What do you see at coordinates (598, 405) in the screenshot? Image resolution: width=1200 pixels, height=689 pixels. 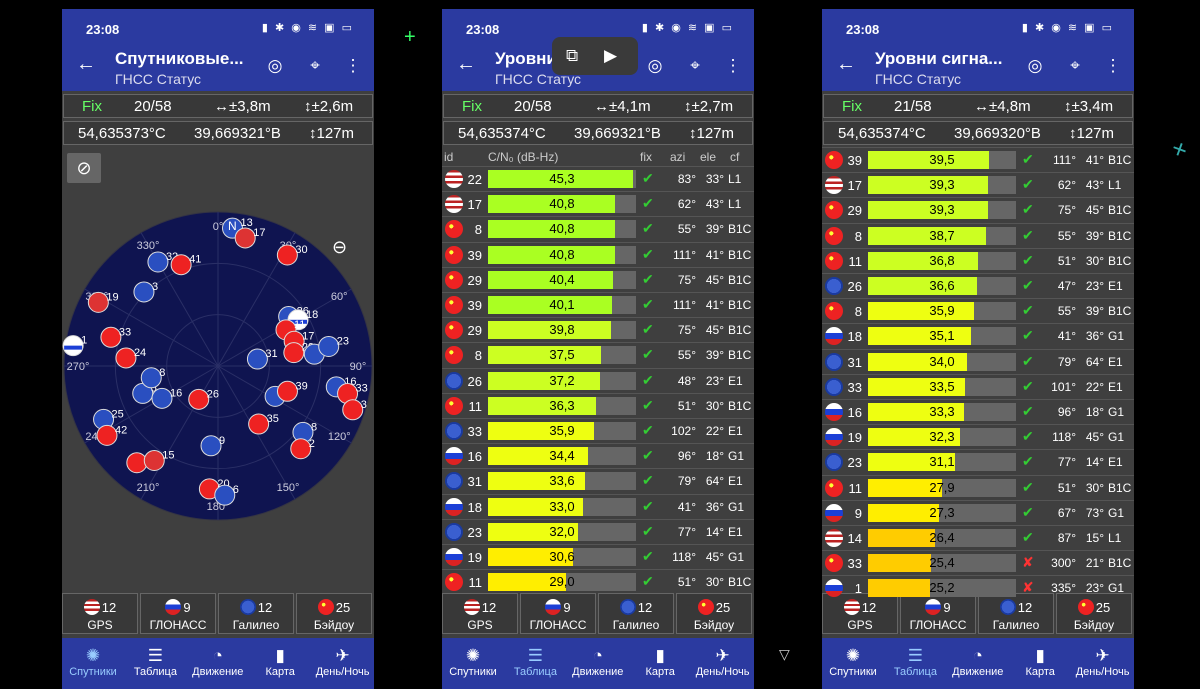 I see `table-row: 11 36,3 ✔ 51° 30° B1C` at bounding box center [598, 405].